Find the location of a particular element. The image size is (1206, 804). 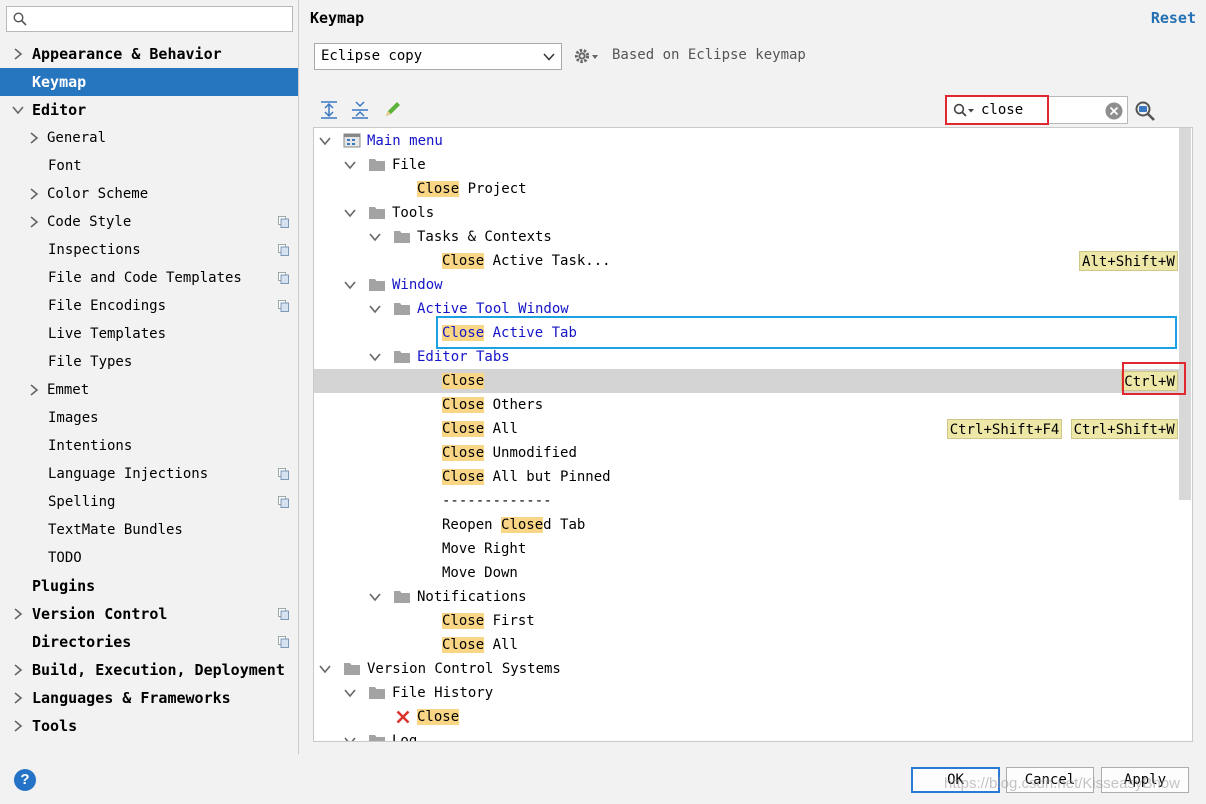

tree-row: Close is located at coordinates (747, 717).